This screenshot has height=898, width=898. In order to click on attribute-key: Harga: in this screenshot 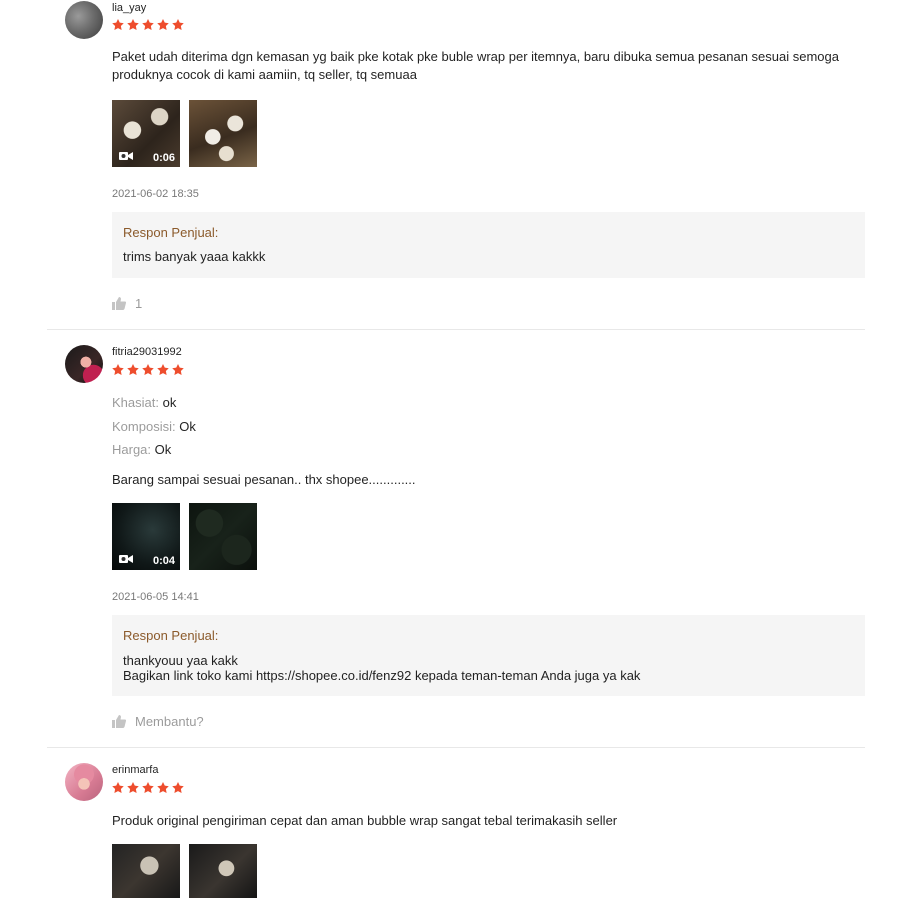, I will do `click(132, 449)`.